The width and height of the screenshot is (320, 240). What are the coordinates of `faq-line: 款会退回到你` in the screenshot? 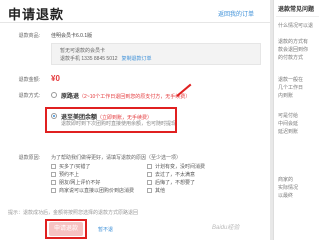 It's located at (293, 50).